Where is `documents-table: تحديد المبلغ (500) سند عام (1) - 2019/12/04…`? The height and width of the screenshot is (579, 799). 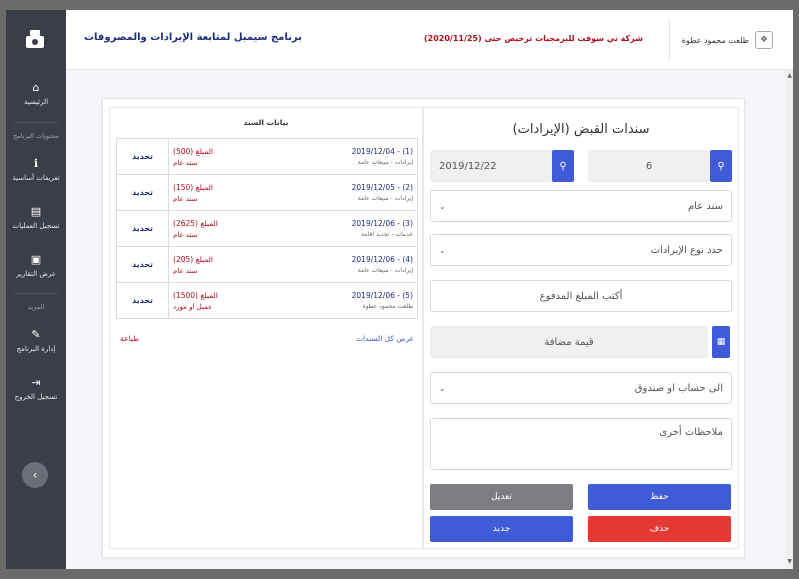 documents-table: تحديد المبلغ (500) سند عام (1) - 2019/12/04… is located at coordinates (267, 228).